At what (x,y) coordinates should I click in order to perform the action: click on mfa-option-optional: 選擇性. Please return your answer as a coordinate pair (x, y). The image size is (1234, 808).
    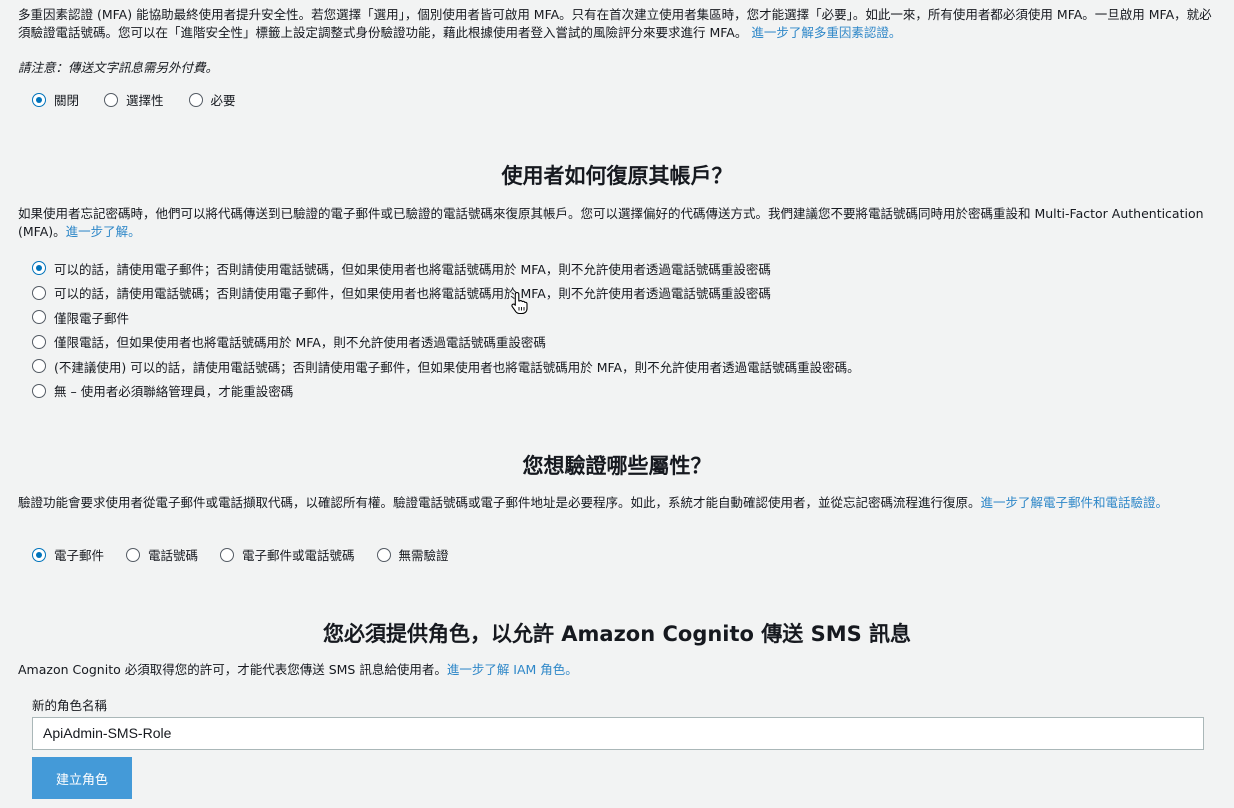
    Looking at the image, I should click on (134, 99).